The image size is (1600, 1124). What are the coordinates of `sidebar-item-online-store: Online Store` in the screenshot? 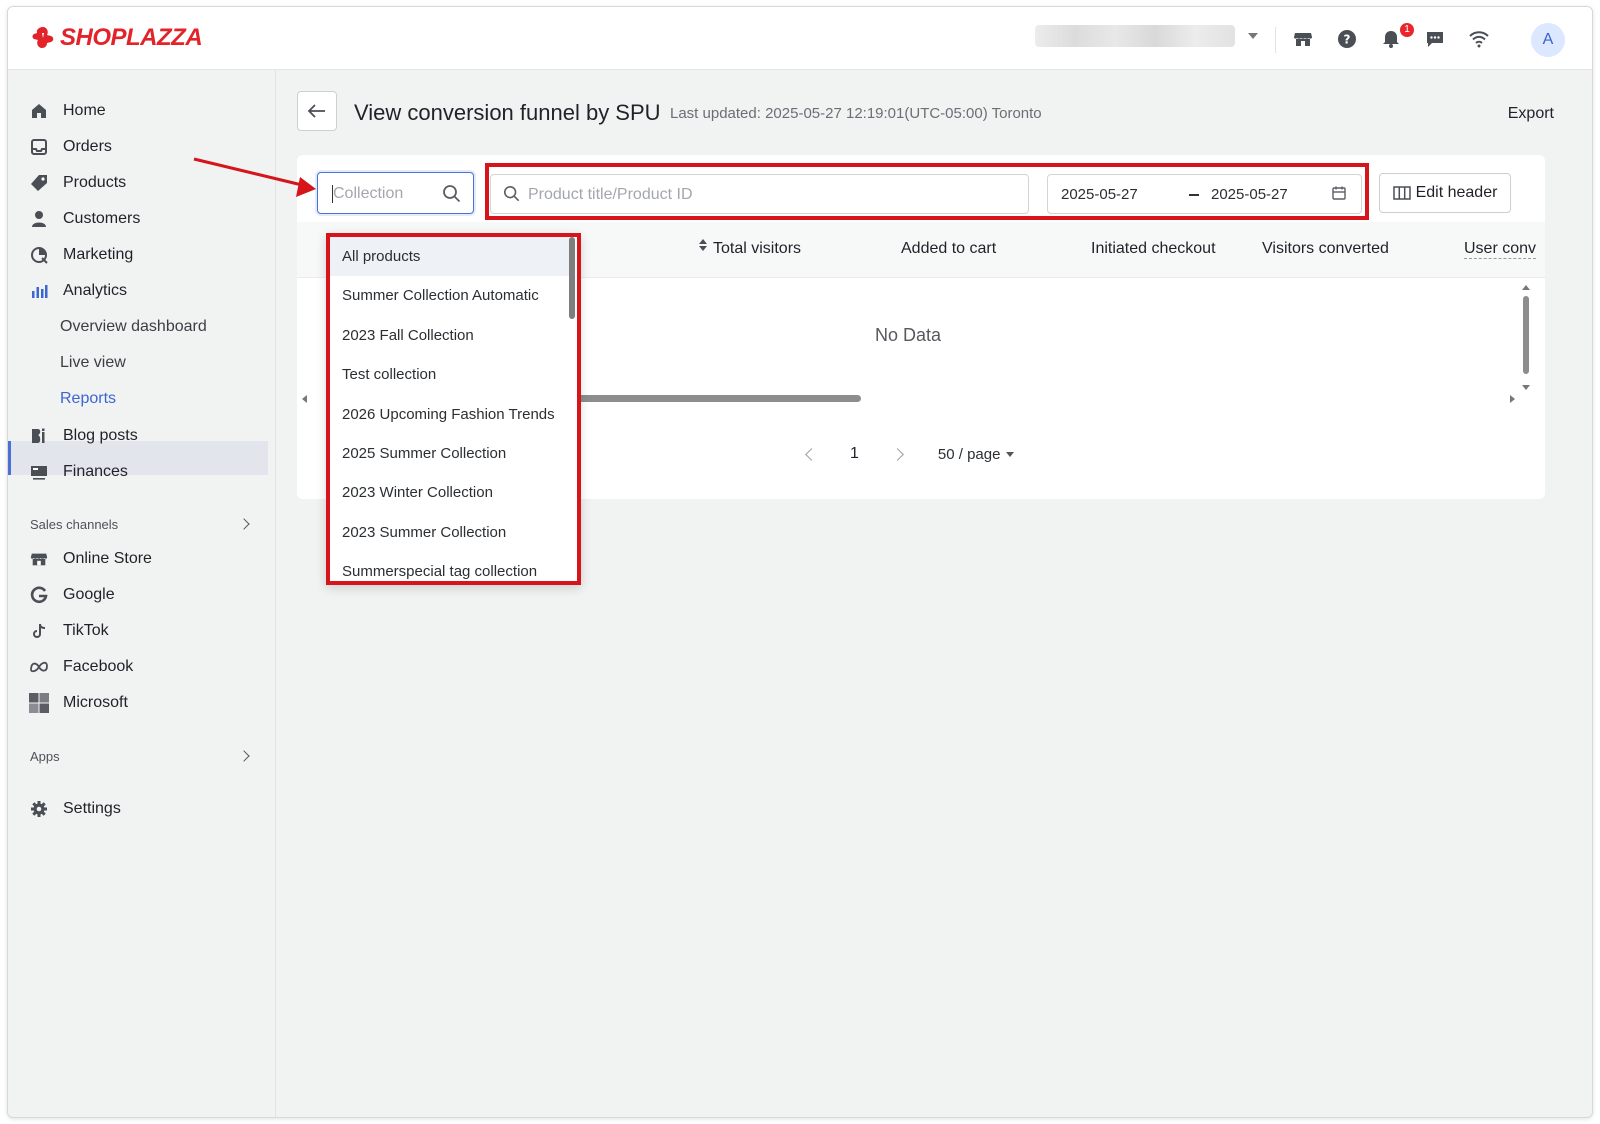 It's located at (138, 559).